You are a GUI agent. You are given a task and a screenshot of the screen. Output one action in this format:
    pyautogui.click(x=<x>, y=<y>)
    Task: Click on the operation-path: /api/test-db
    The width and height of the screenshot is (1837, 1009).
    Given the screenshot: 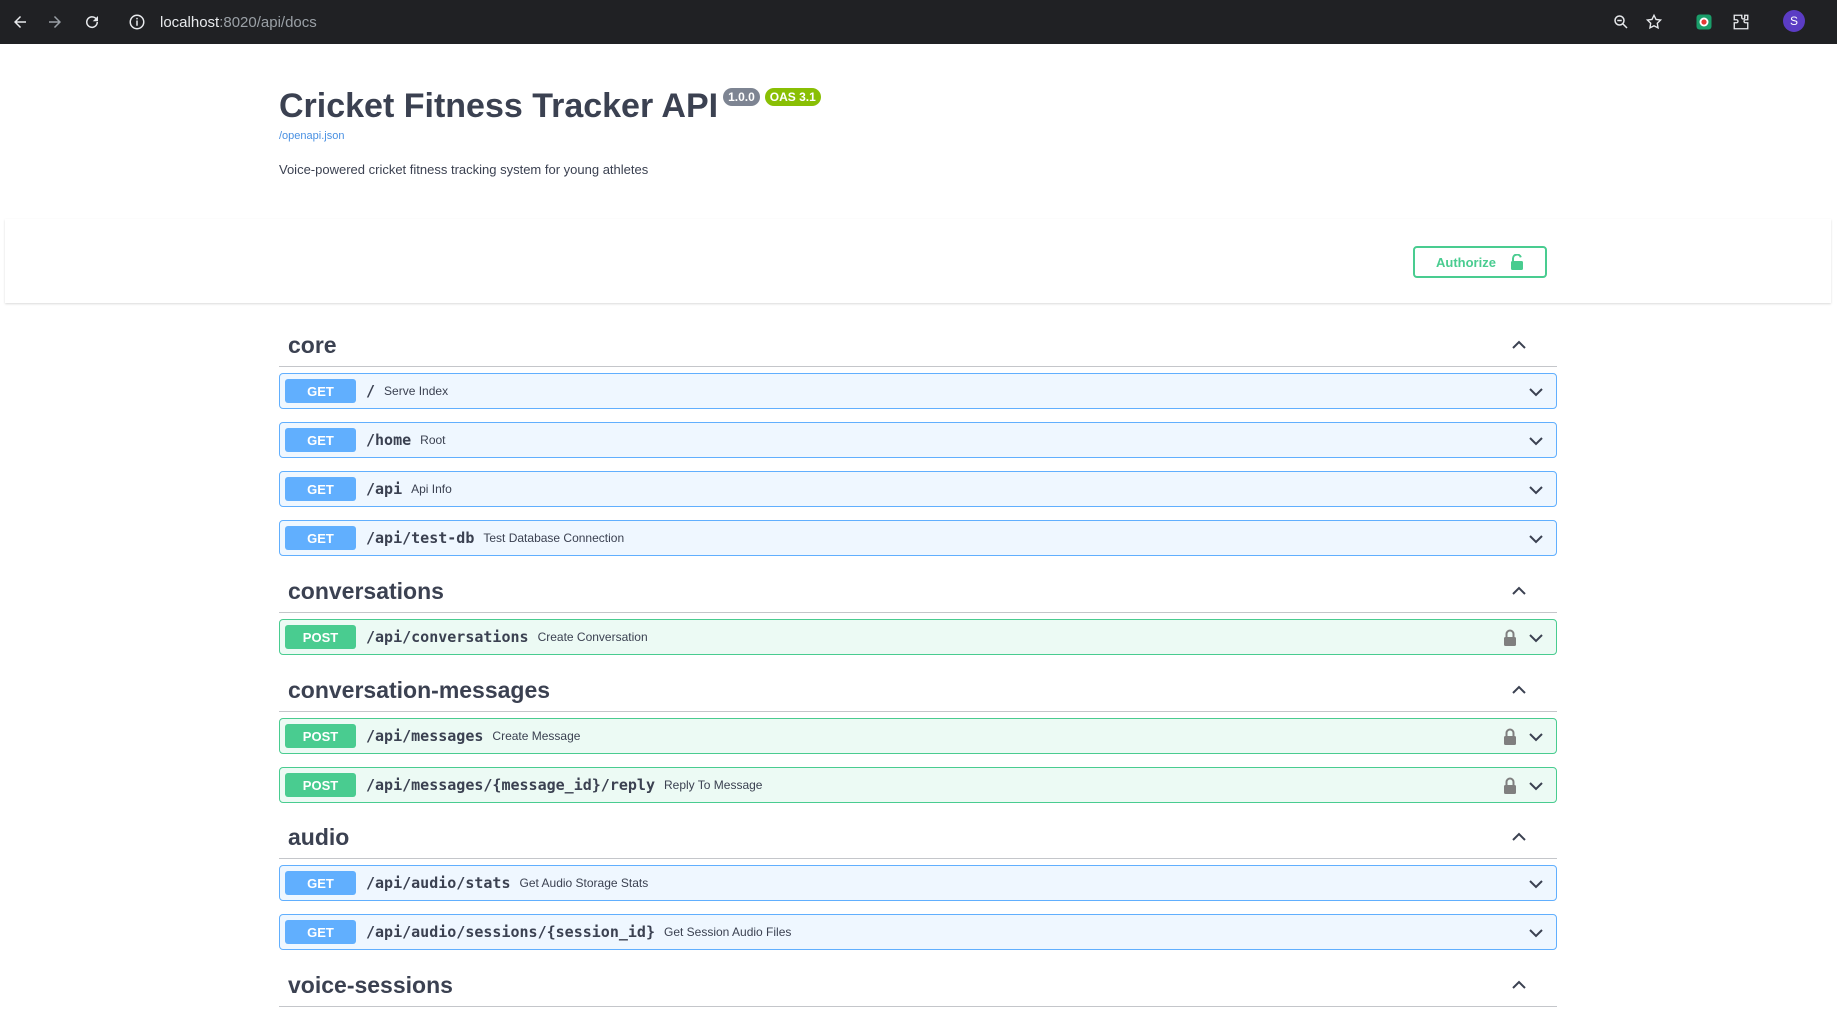 What is the action you would take?
    pyautogui.click(x=420, y=538)
    